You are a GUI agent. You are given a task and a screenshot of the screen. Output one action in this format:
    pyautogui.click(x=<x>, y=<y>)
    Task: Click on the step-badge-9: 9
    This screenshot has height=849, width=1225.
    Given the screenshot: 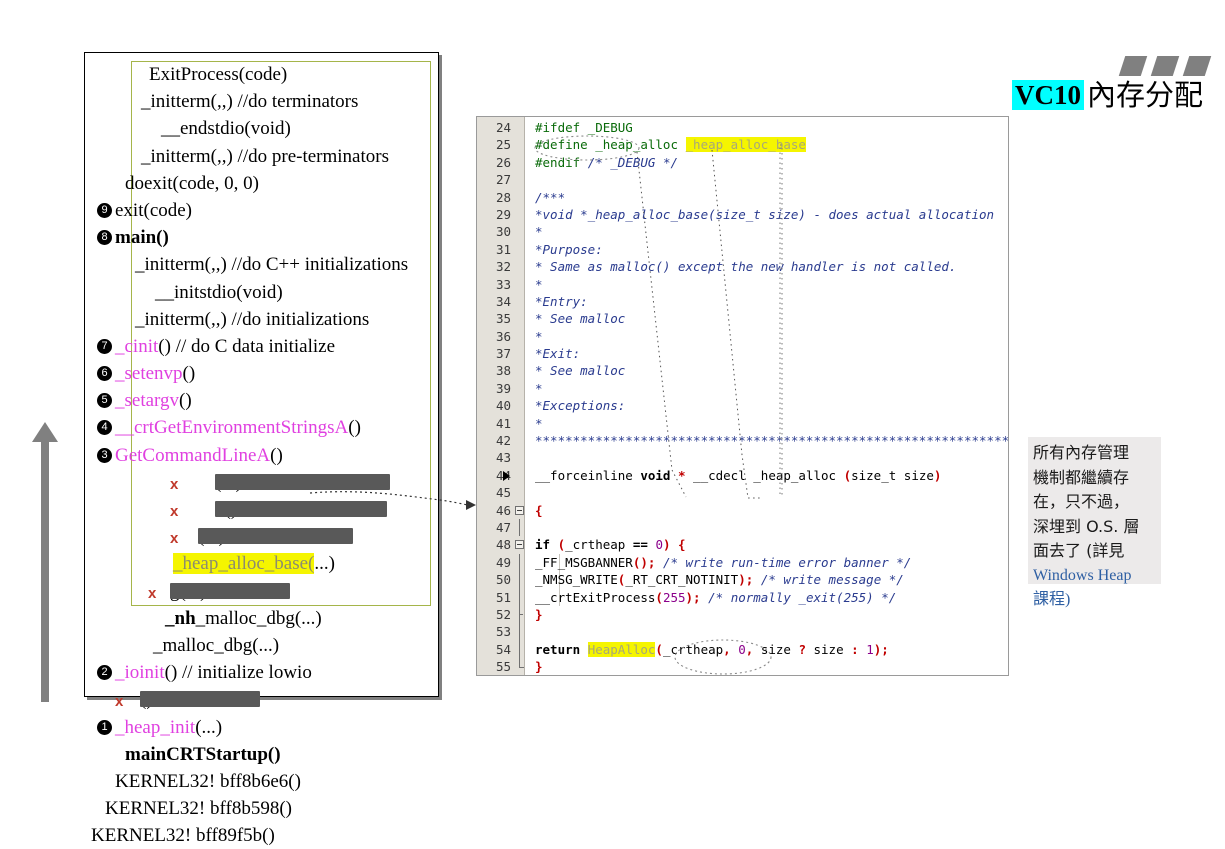 What is the action you would take?
    pyautogui.click(x=104, y=210)
    